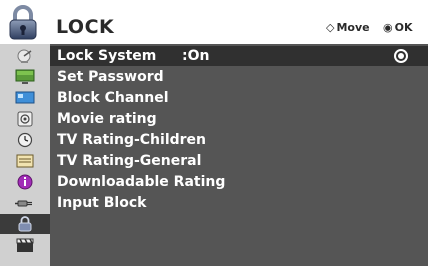  I want to click on audio-icon, so click(25, 119).